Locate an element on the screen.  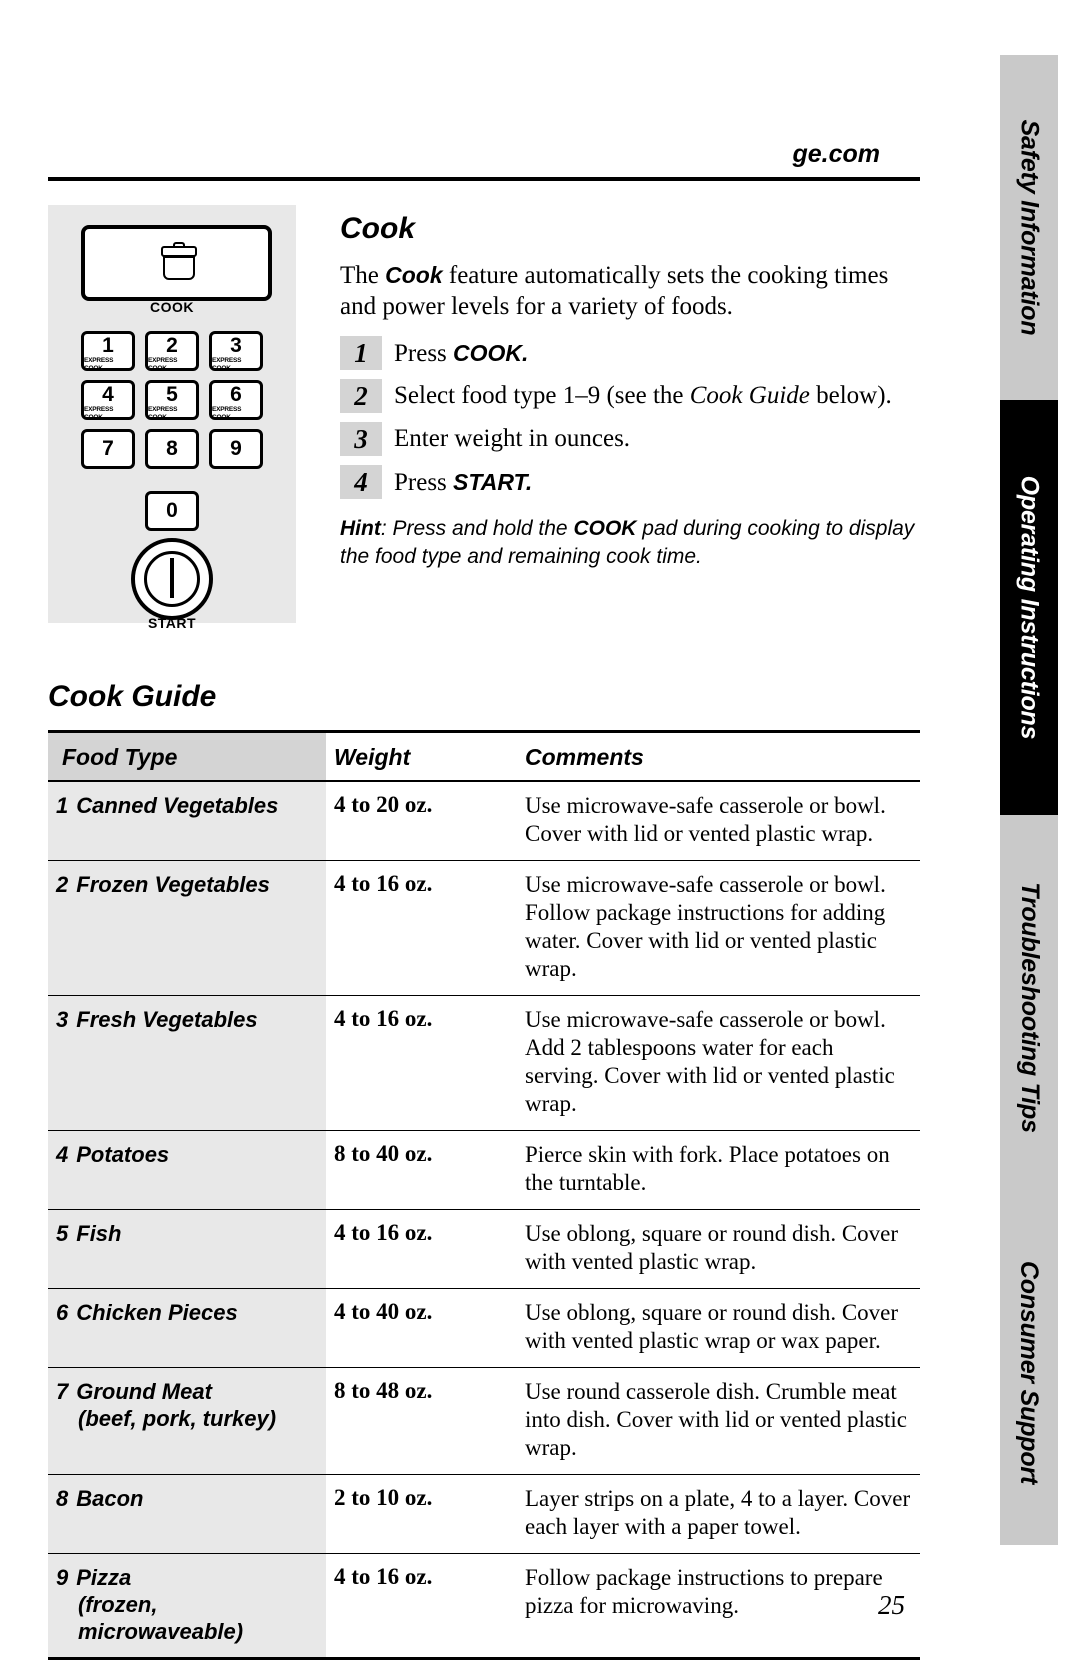
cell-food-type: 8 Bacon is located at coordinates (187, 1514).